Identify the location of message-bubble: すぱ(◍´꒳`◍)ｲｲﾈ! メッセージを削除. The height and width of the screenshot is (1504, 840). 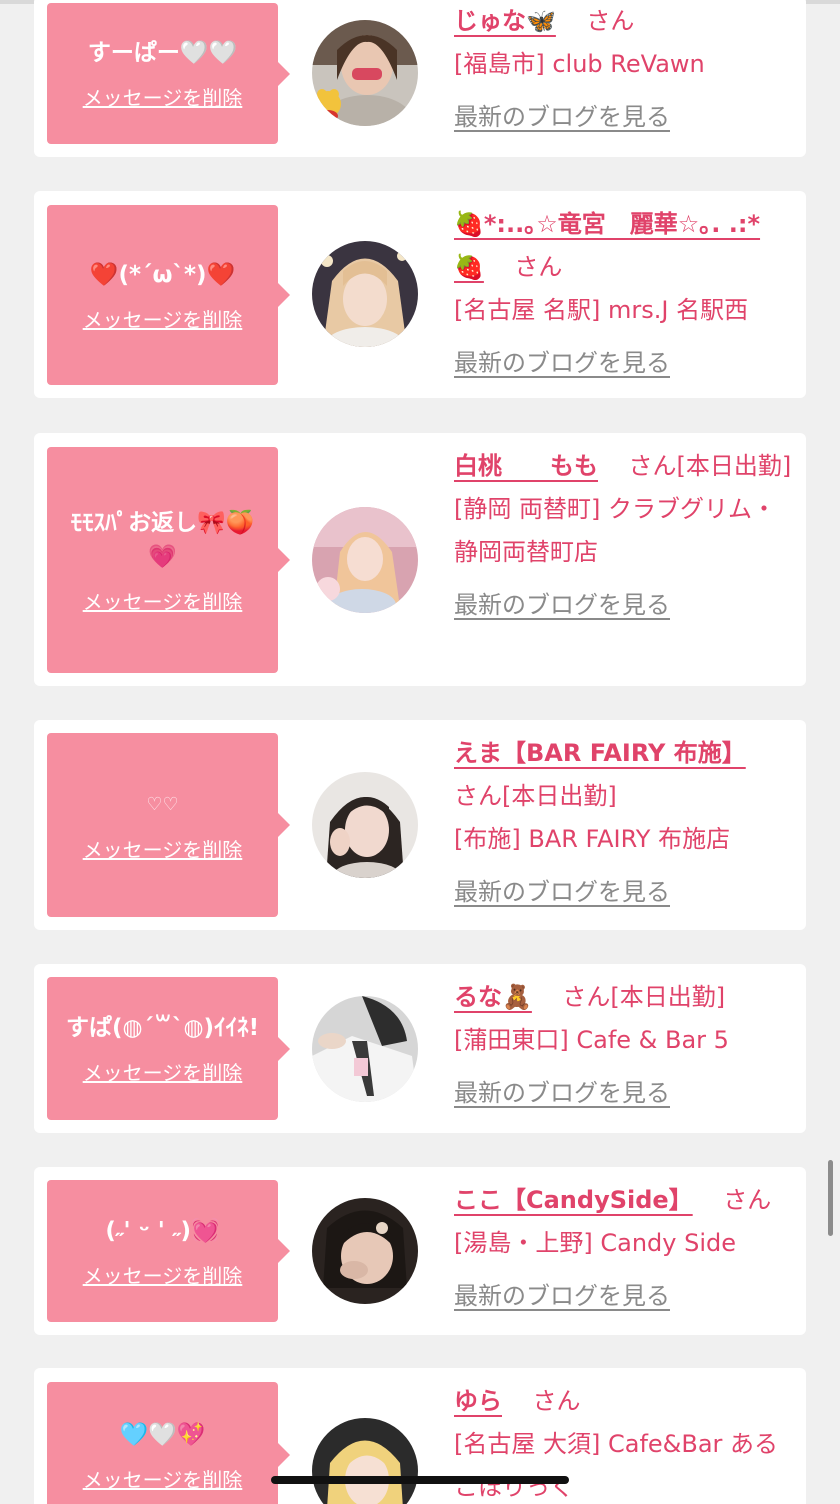
(168, 1048).